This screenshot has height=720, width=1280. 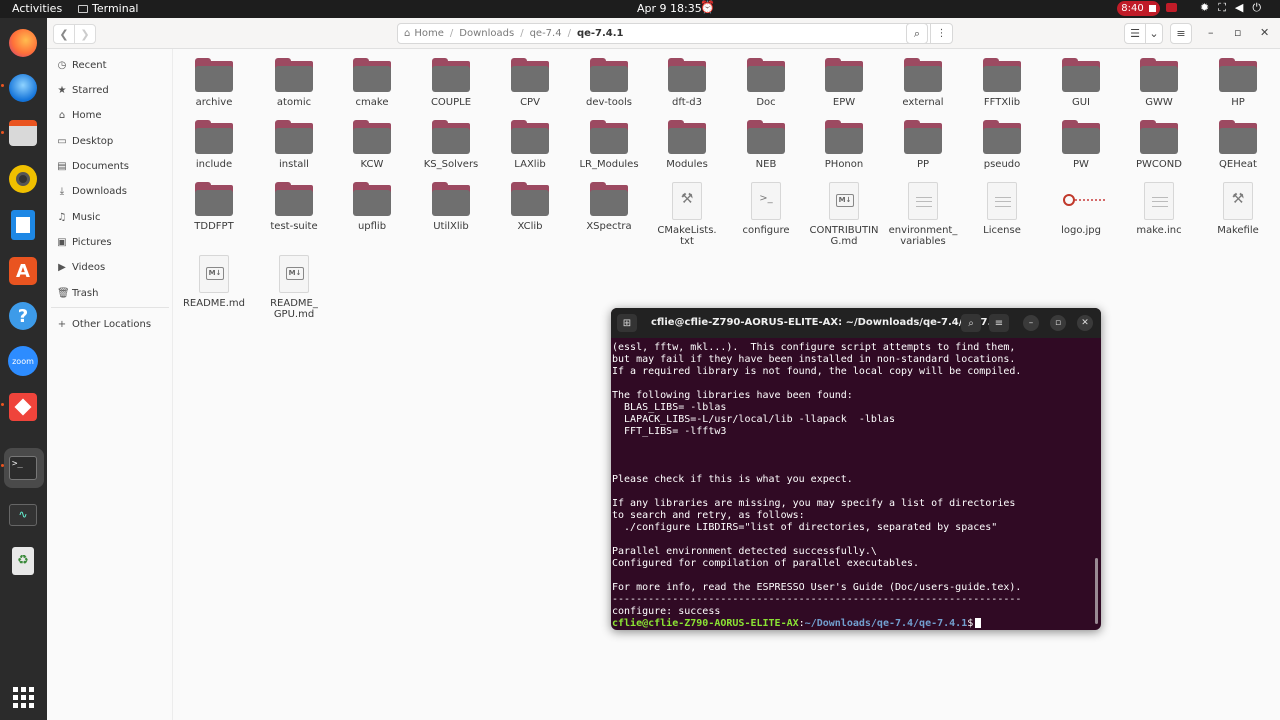 What do you see at coordinates (23, 407) in the screenshot?
I see `anydesk-icon` at bounding box center [23, 407].